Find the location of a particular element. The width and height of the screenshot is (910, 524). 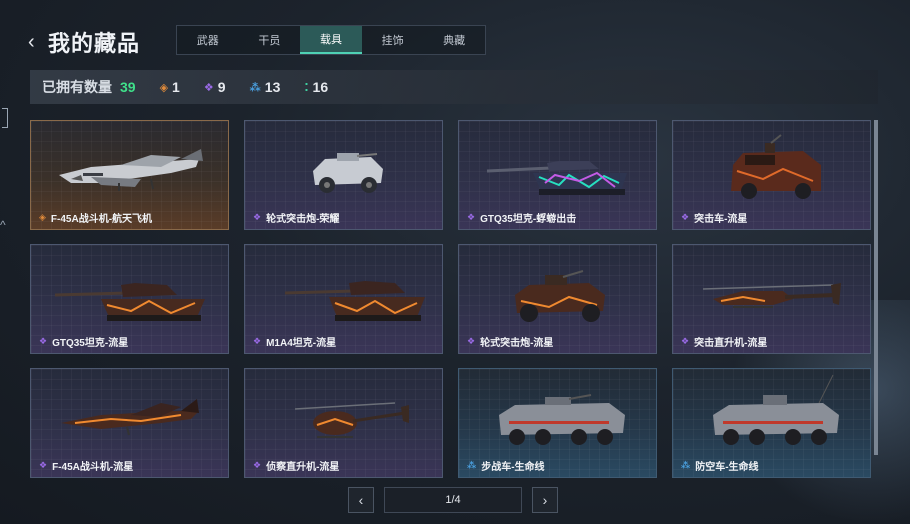

vehicle-name: 步战车-生命线 is located at coordinates (513, 467).